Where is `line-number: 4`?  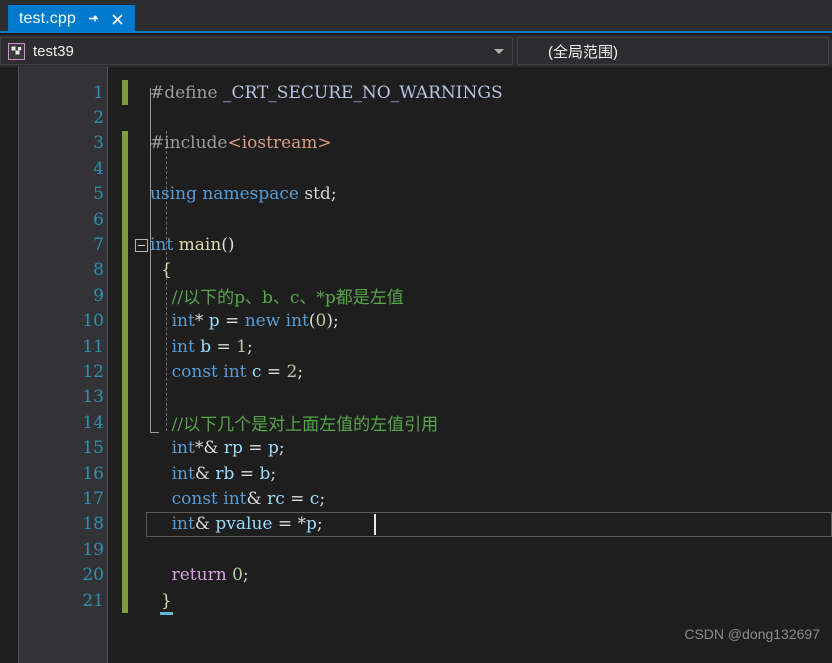 line-number: 4 is located at coordinates (98, 168).